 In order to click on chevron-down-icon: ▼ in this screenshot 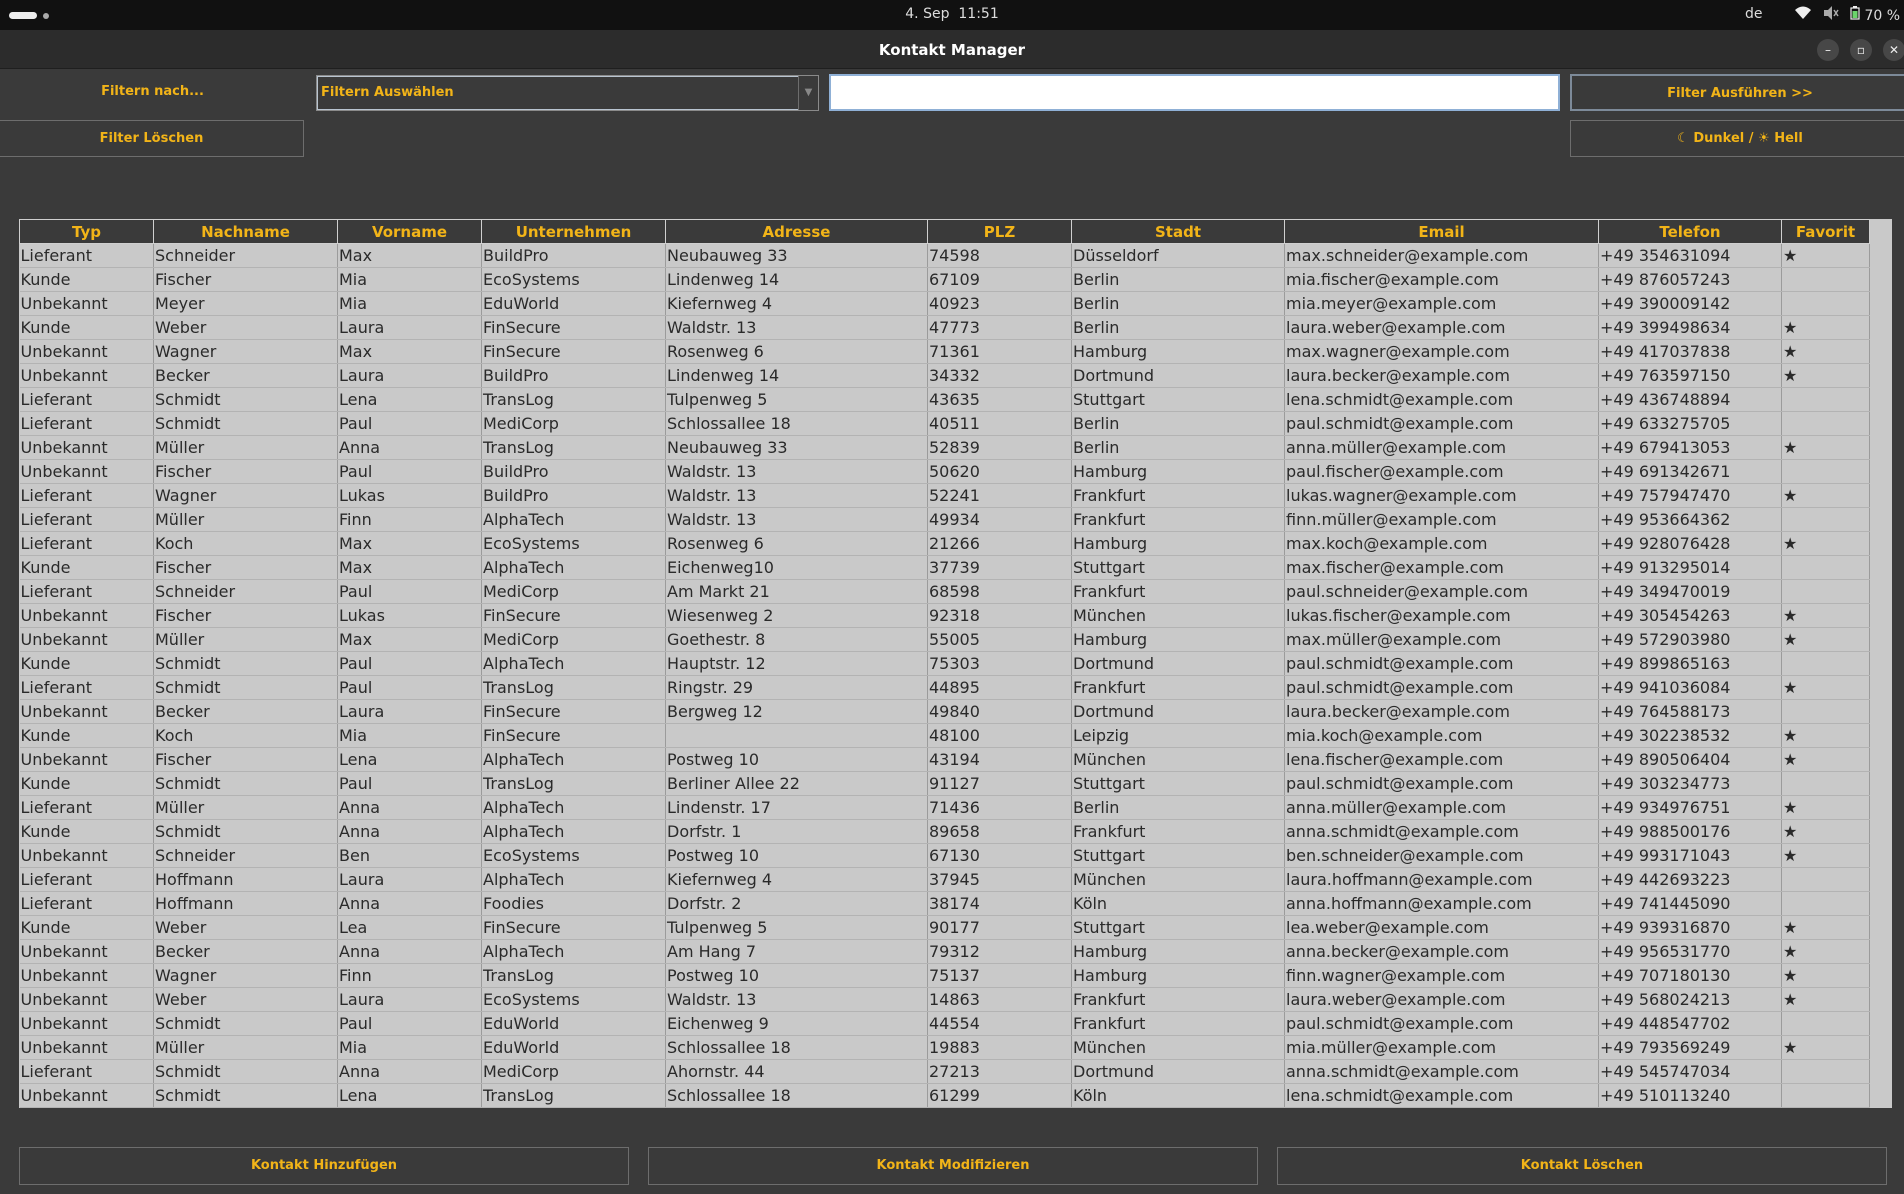, I will do `click(808, 93)`.